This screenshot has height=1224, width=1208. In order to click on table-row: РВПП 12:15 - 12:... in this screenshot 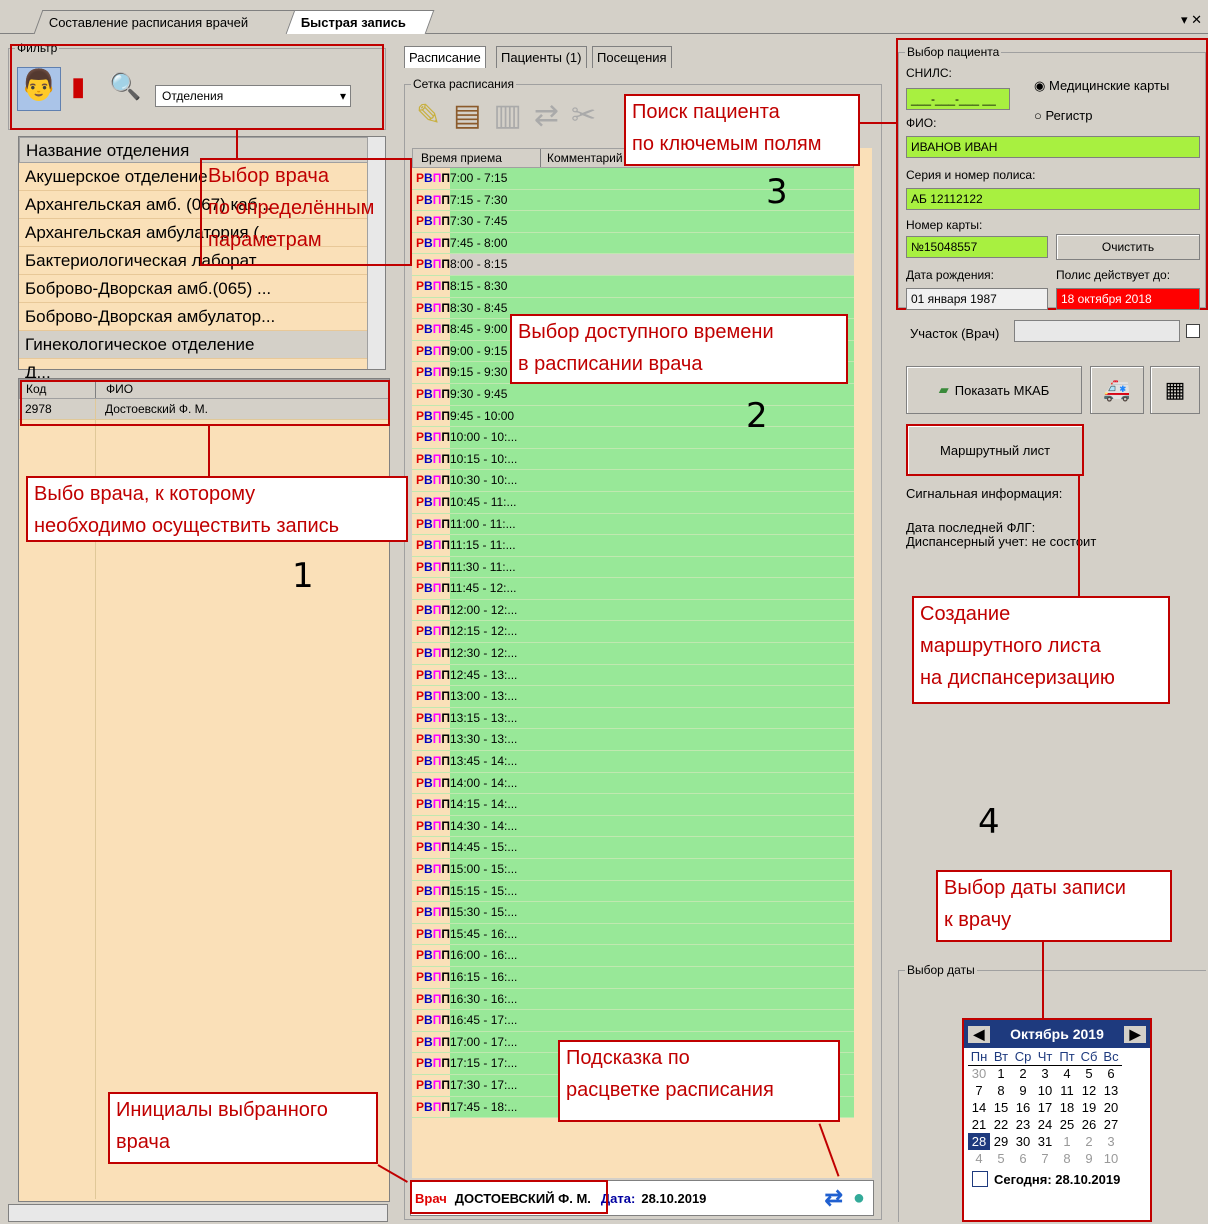, I will do `click(633, 632)`.